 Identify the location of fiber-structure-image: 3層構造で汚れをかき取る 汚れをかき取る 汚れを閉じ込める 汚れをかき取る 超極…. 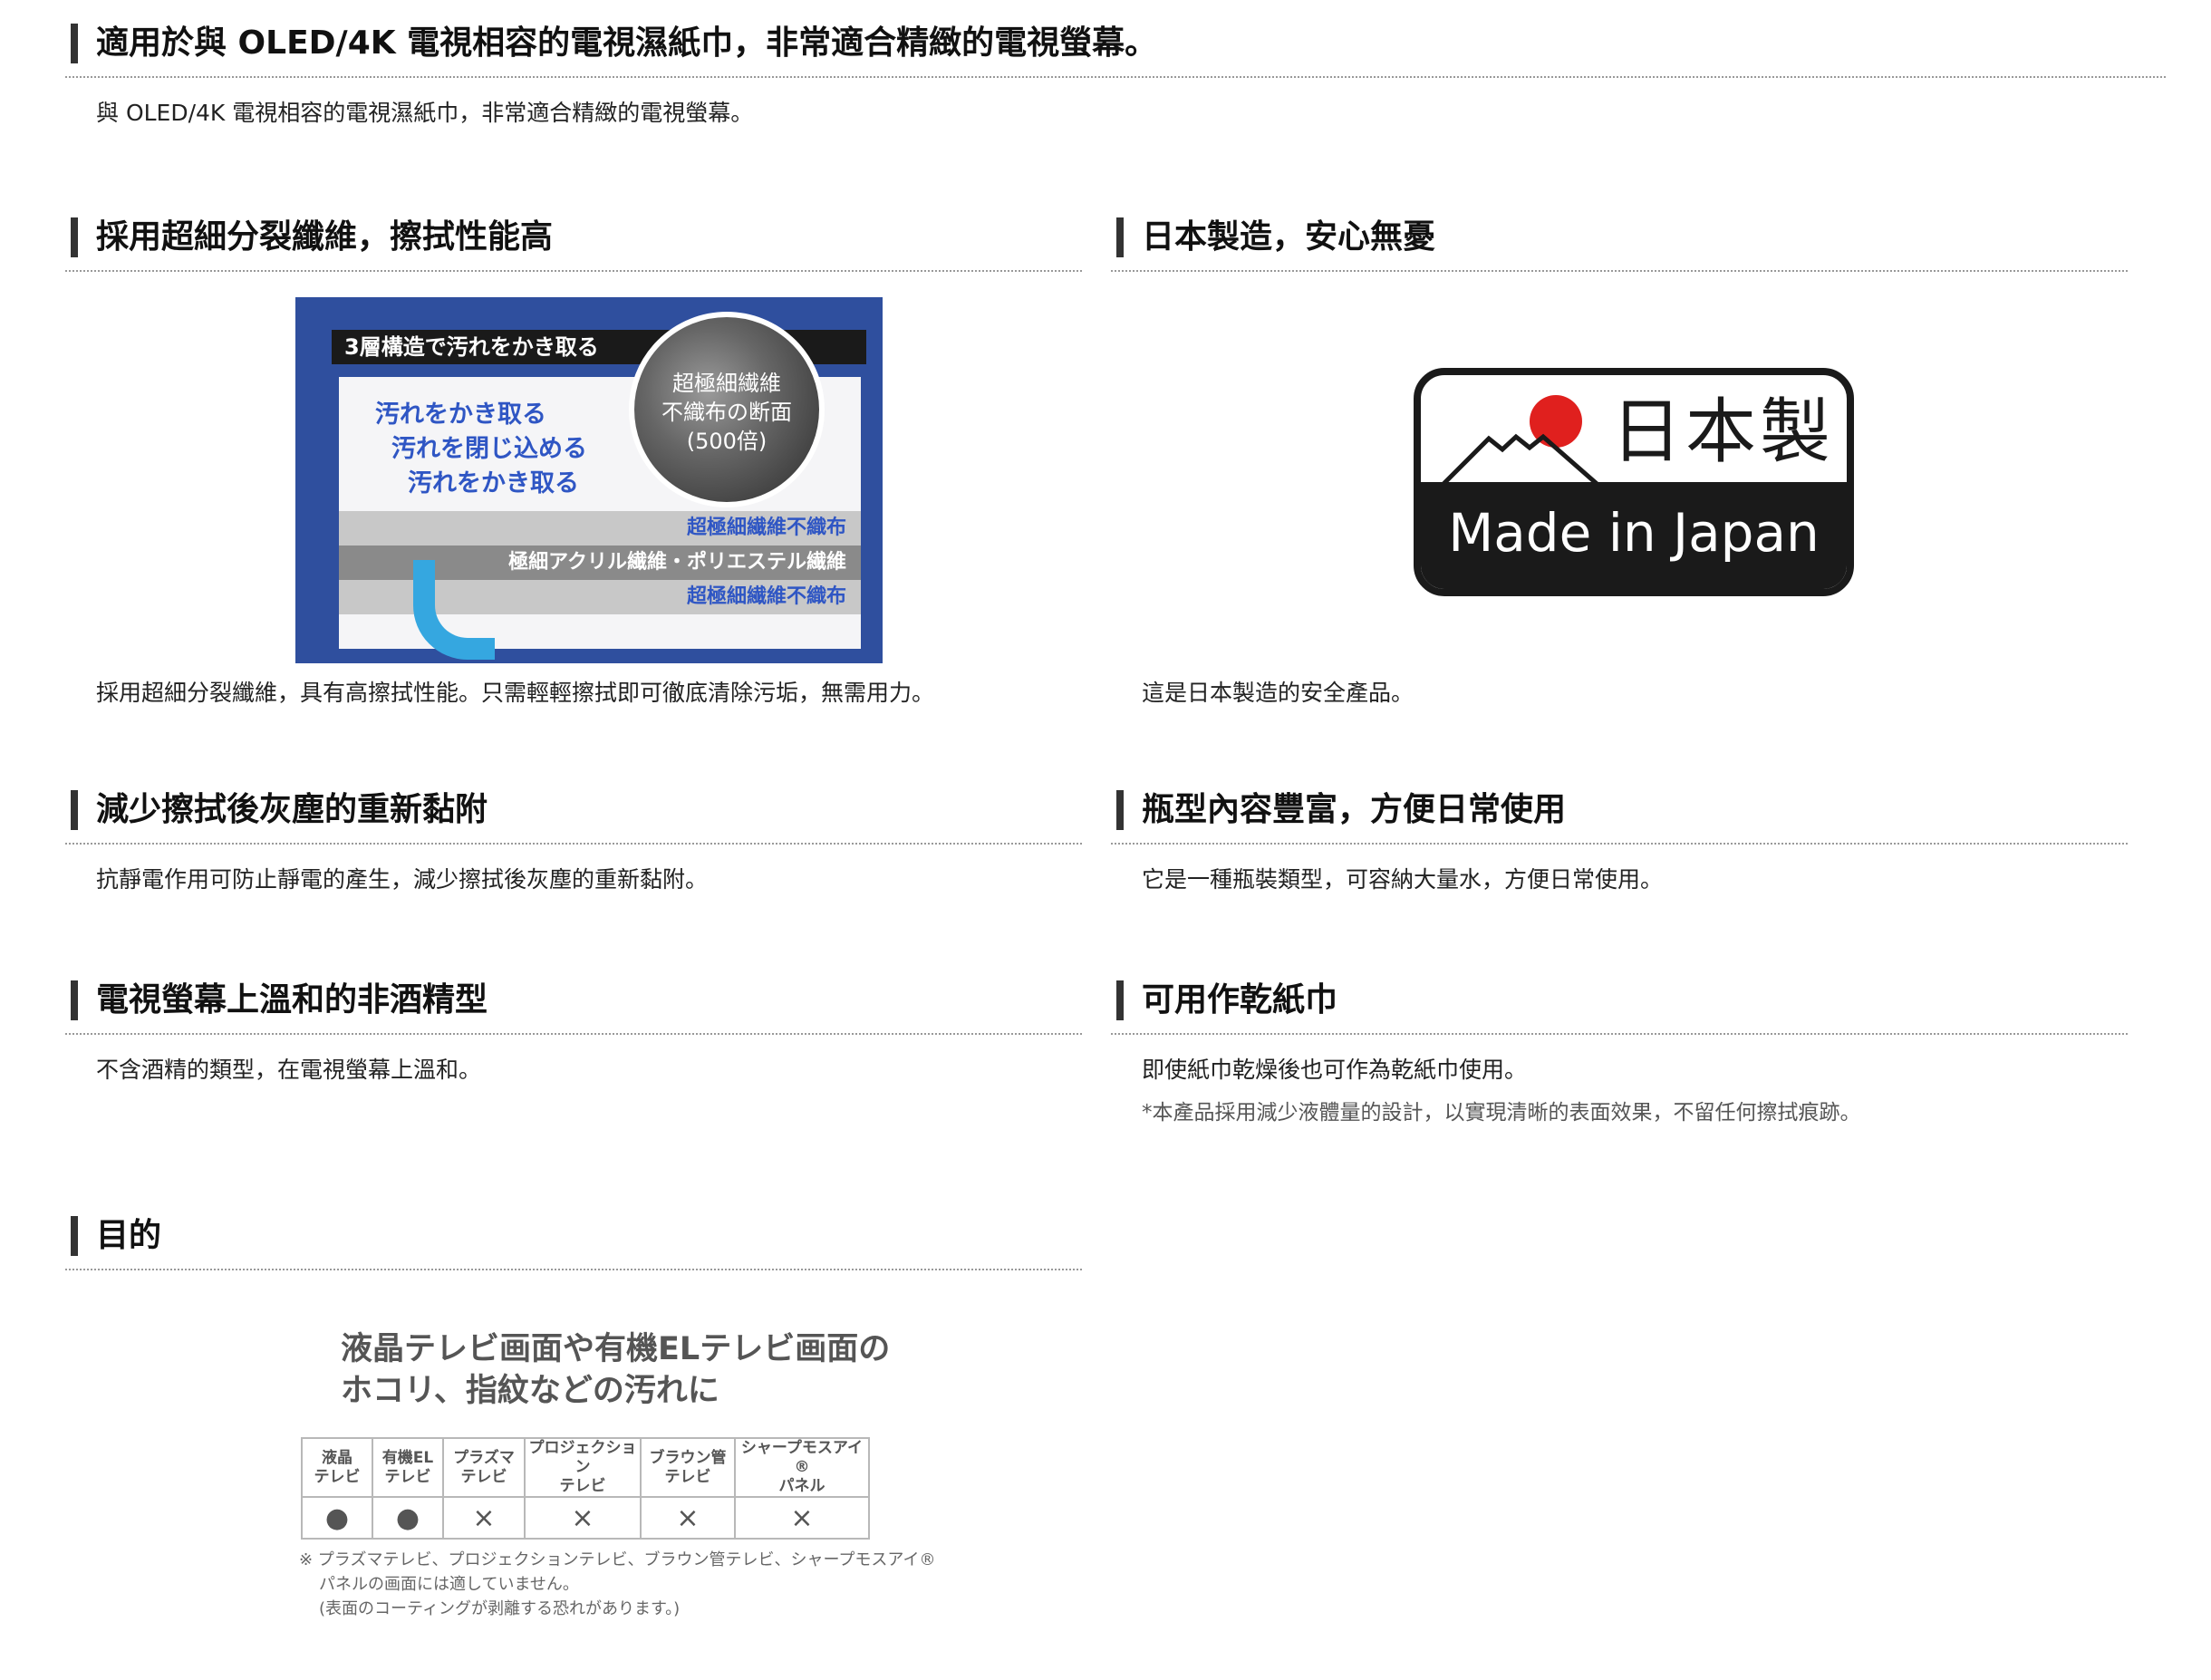
(589, 480).